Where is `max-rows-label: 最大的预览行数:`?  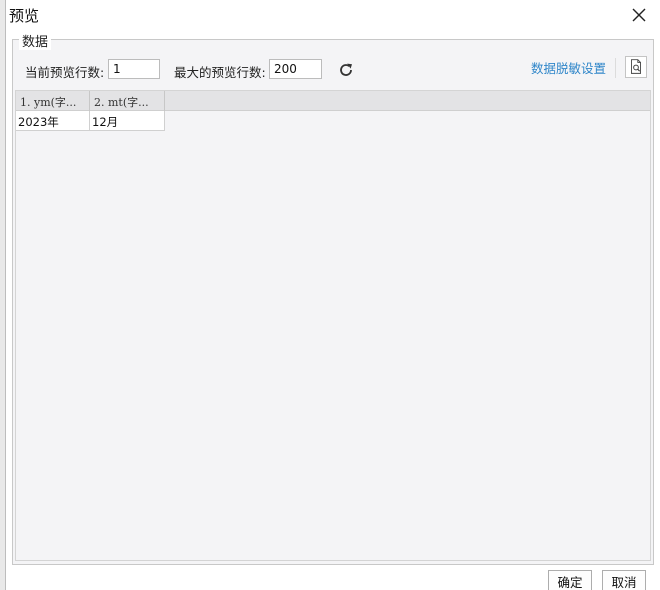 max-rows-label: 最大的预览行数: is located at coordinates (220, 72).